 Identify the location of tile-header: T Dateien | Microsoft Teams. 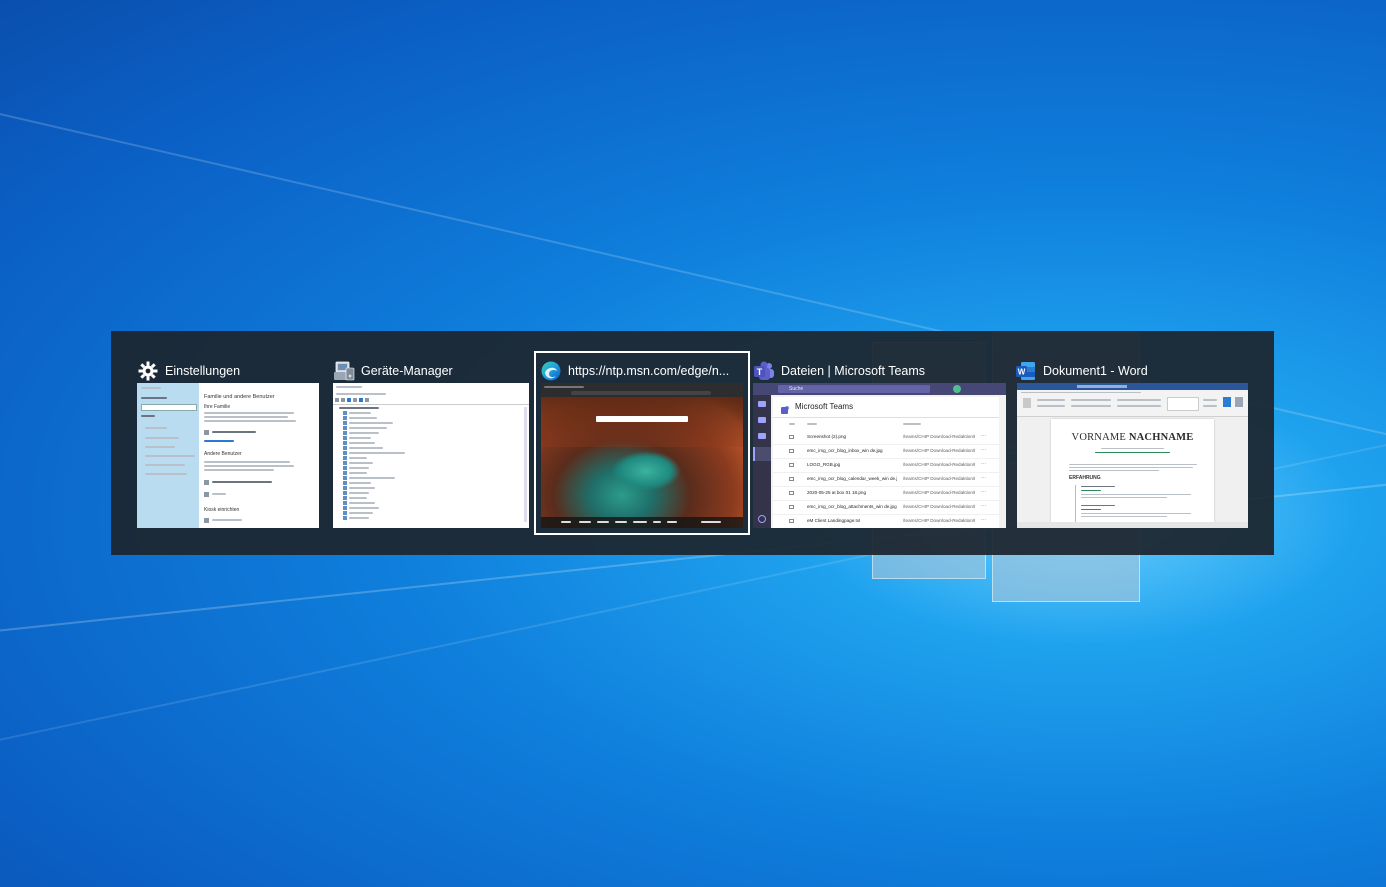
(839, 371).